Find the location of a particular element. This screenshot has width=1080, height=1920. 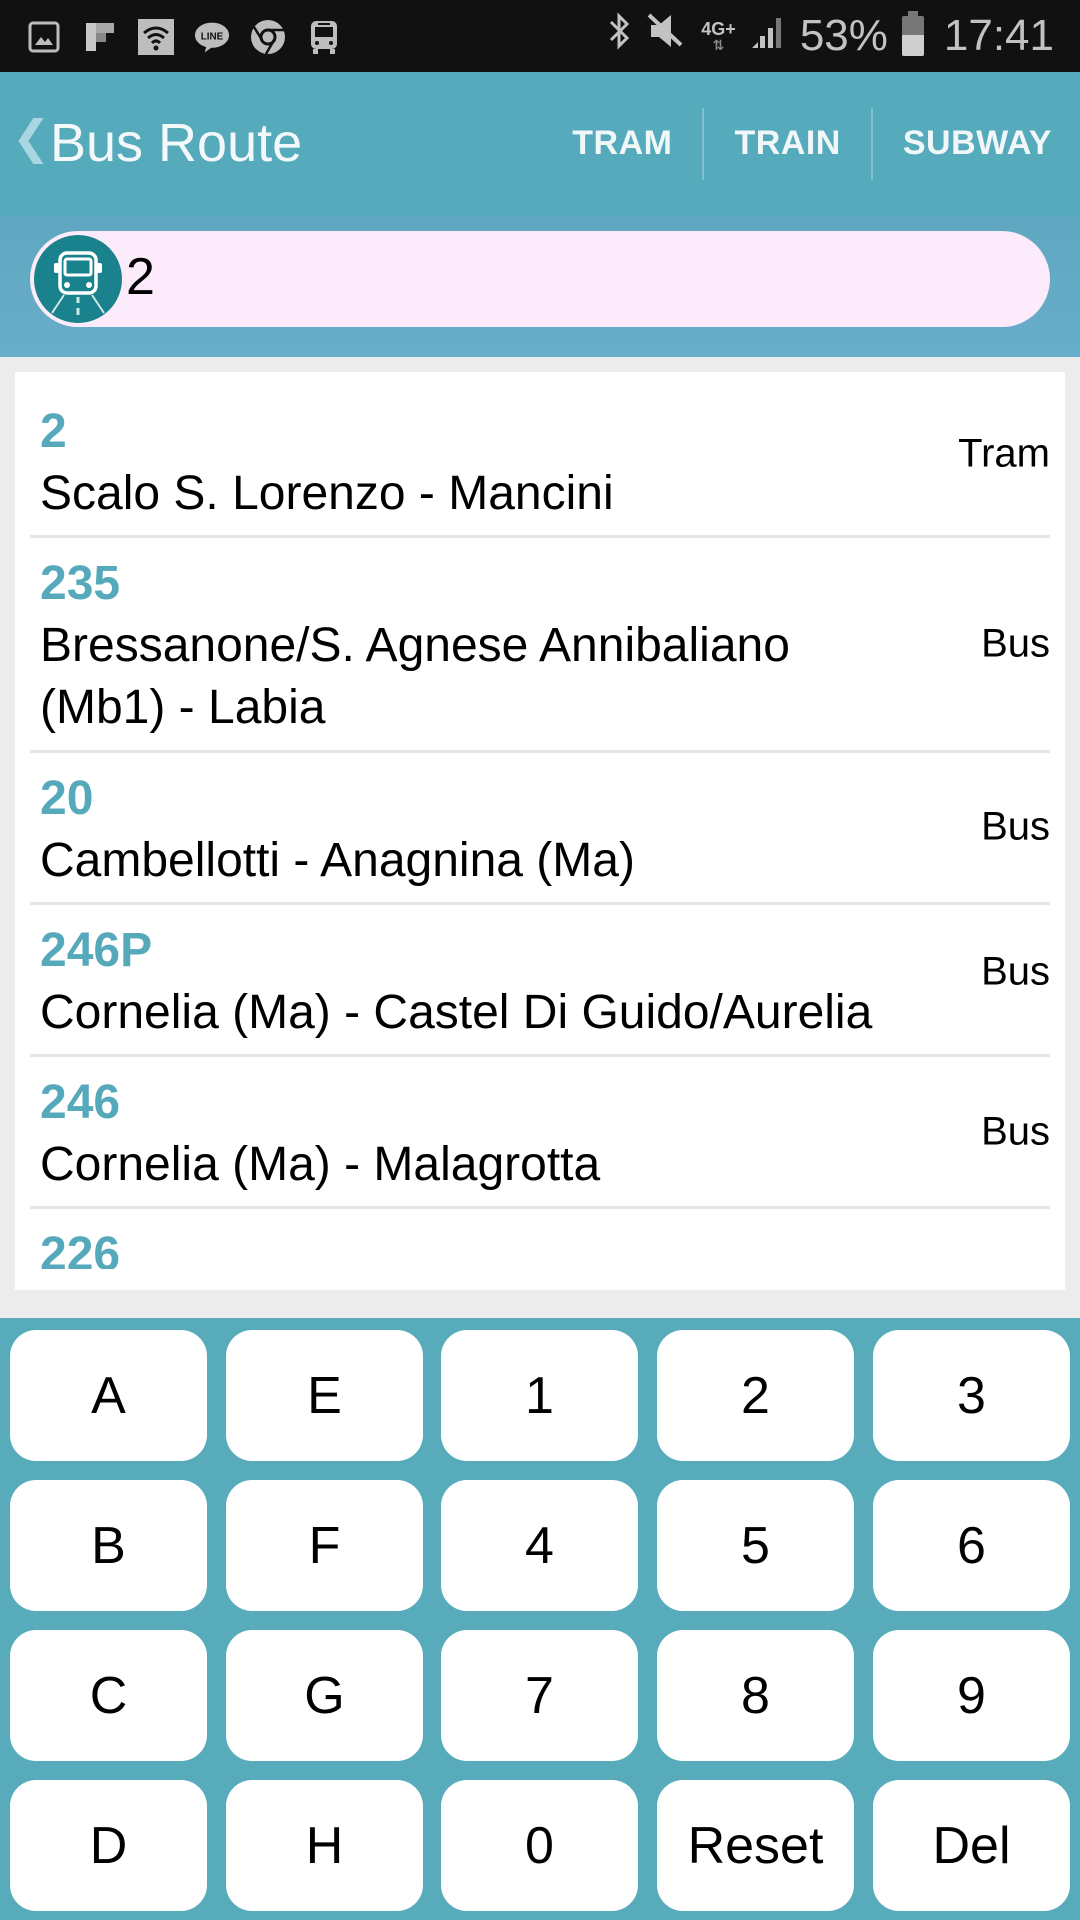

route-number: 2 is located at coordinates (53, 431).